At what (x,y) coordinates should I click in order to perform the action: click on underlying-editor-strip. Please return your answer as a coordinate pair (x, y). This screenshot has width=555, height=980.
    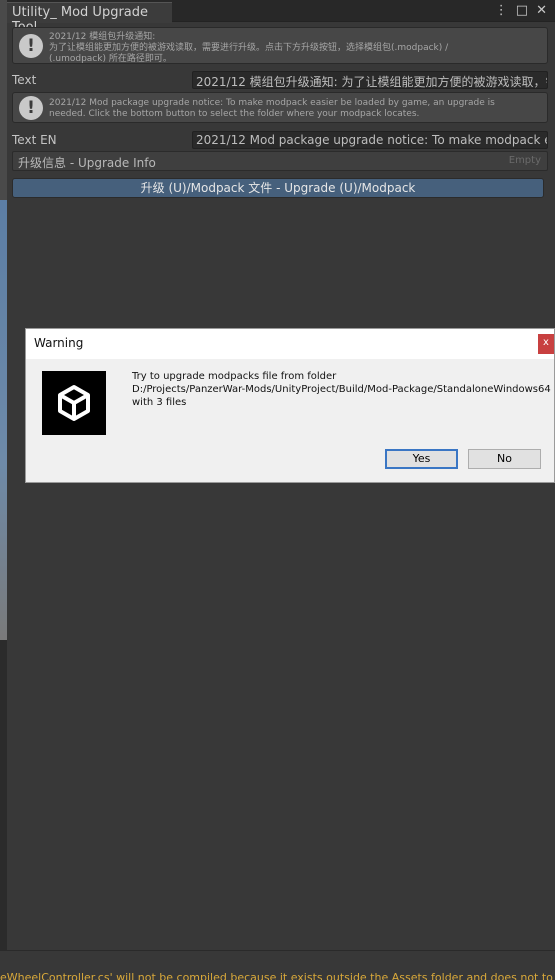
    Looking at the image, I should click on (3, 490).